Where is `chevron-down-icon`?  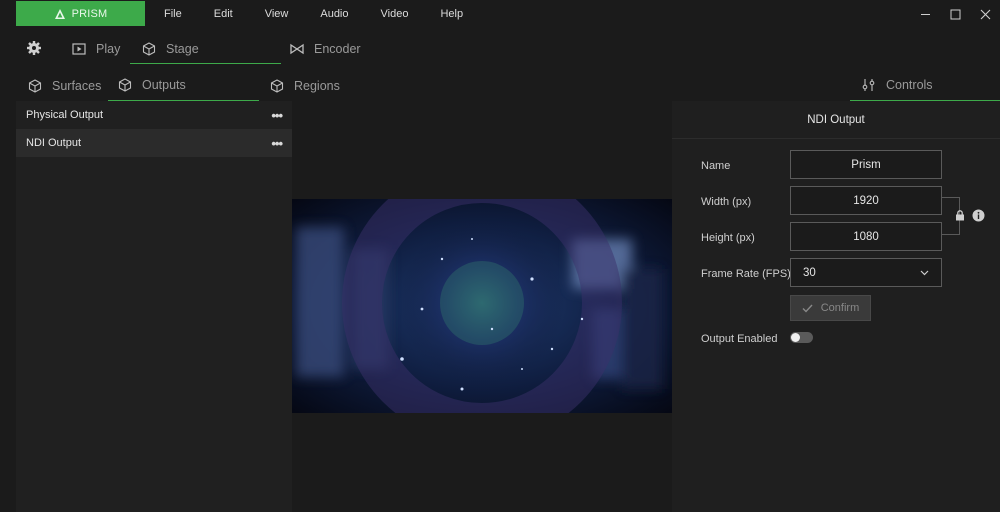 chevron-down-icon is located at coordinates (924, 272).